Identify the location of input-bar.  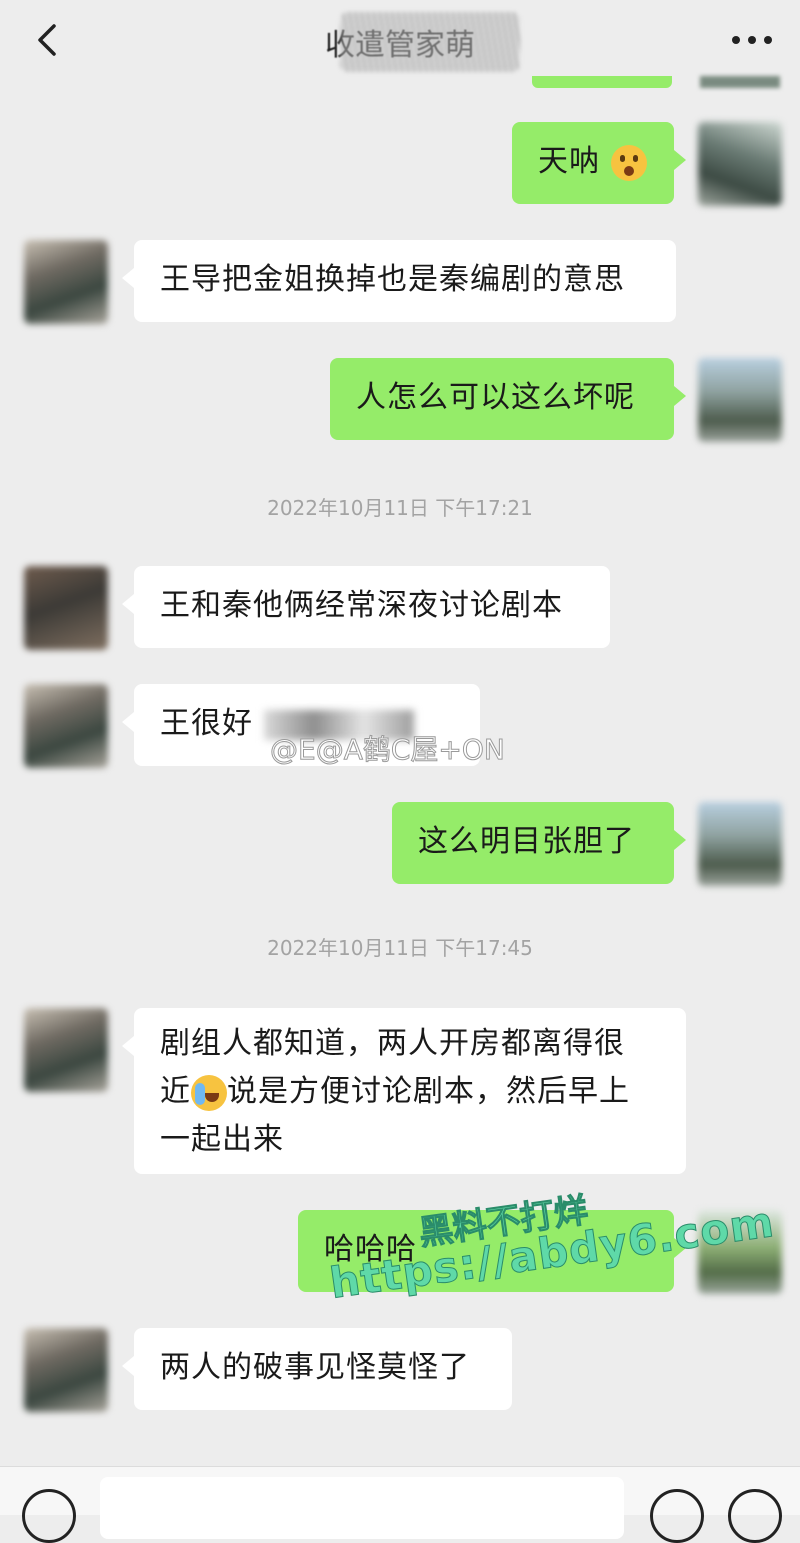
(400, 1504).